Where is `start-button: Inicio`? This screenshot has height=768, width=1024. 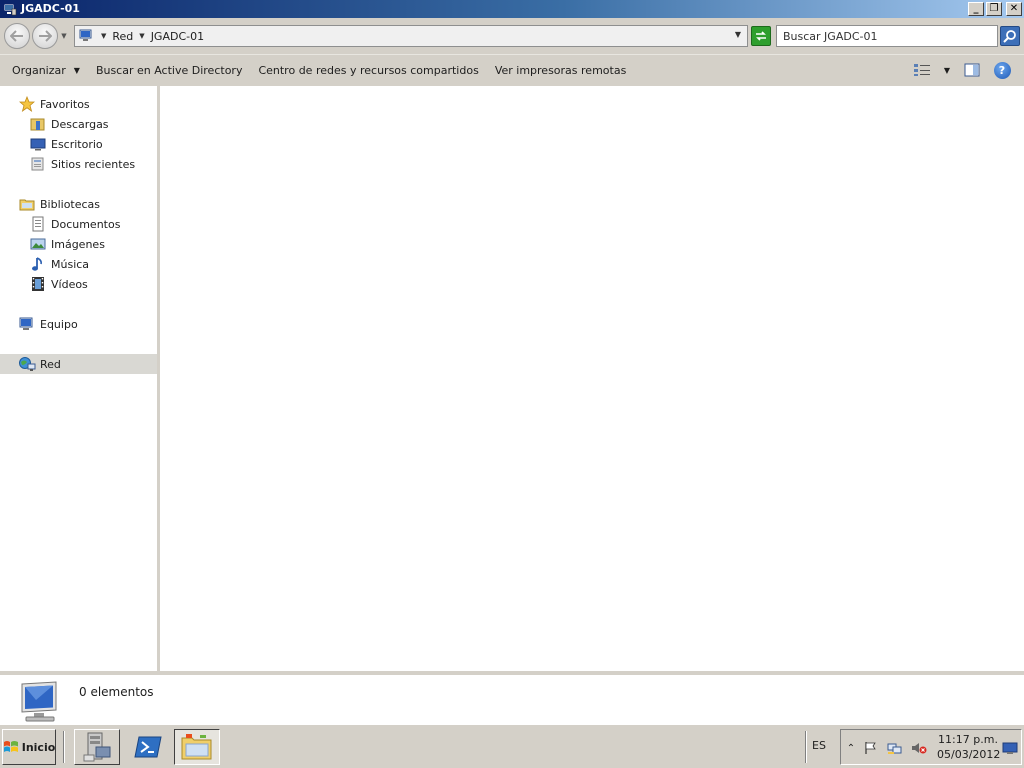
start-button: Inicio is located at coordinates (29, 747).